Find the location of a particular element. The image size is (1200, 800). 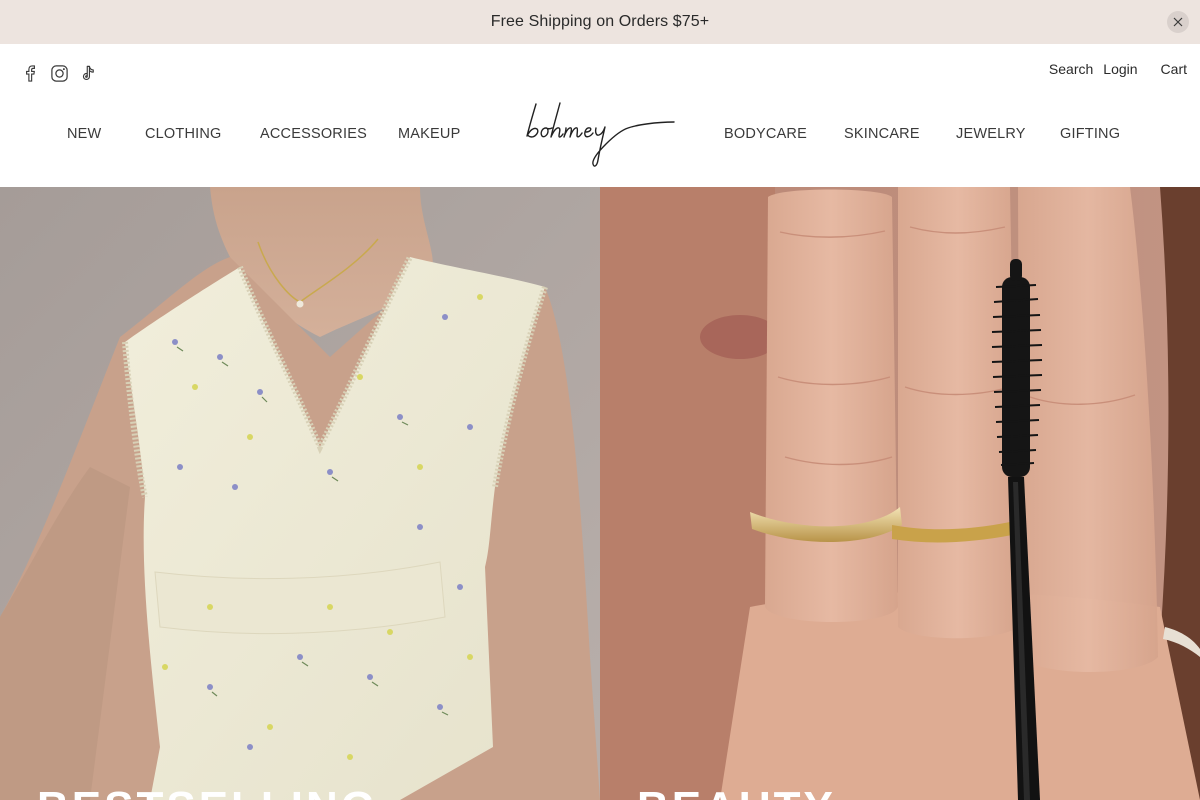

nav-item-accessories: ACCESSORIES is located at coordinates (313, 134).